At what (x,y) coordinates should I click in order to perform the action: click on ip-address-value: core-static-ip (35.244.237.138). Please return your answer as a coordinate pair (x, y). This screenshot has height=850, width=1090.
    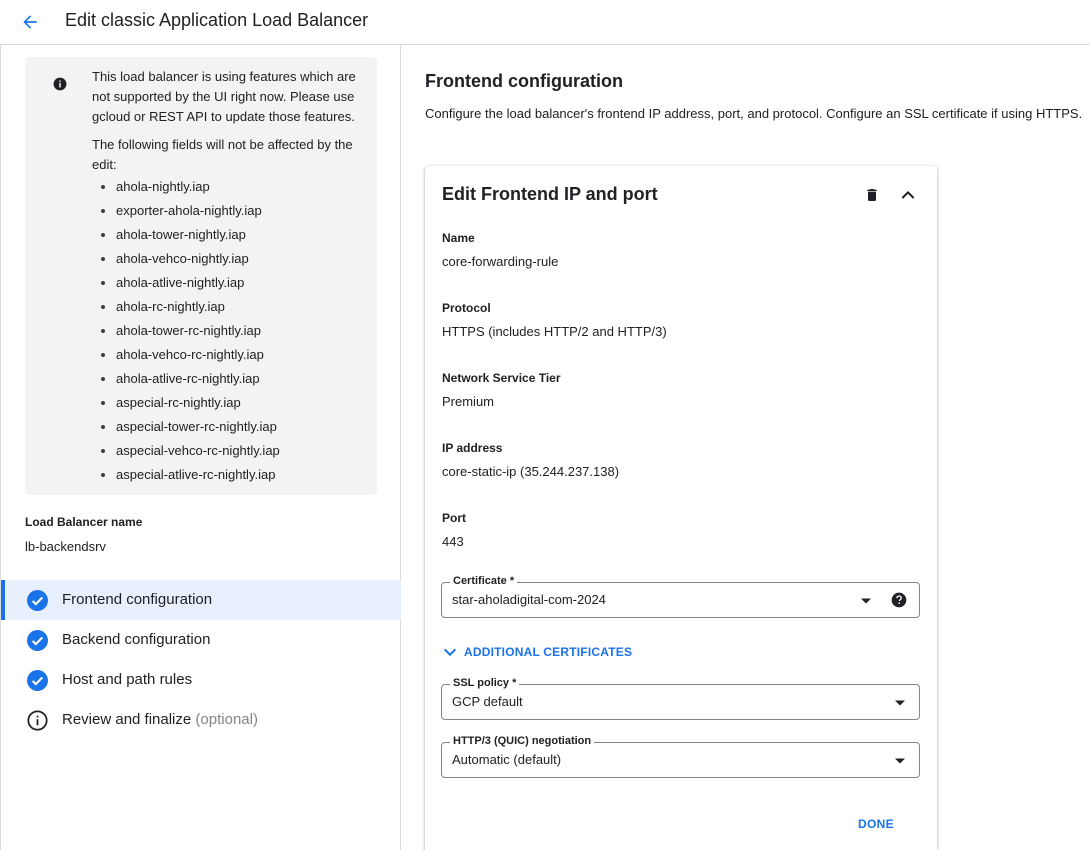
    Looking at the image, I should click on (531, 471).